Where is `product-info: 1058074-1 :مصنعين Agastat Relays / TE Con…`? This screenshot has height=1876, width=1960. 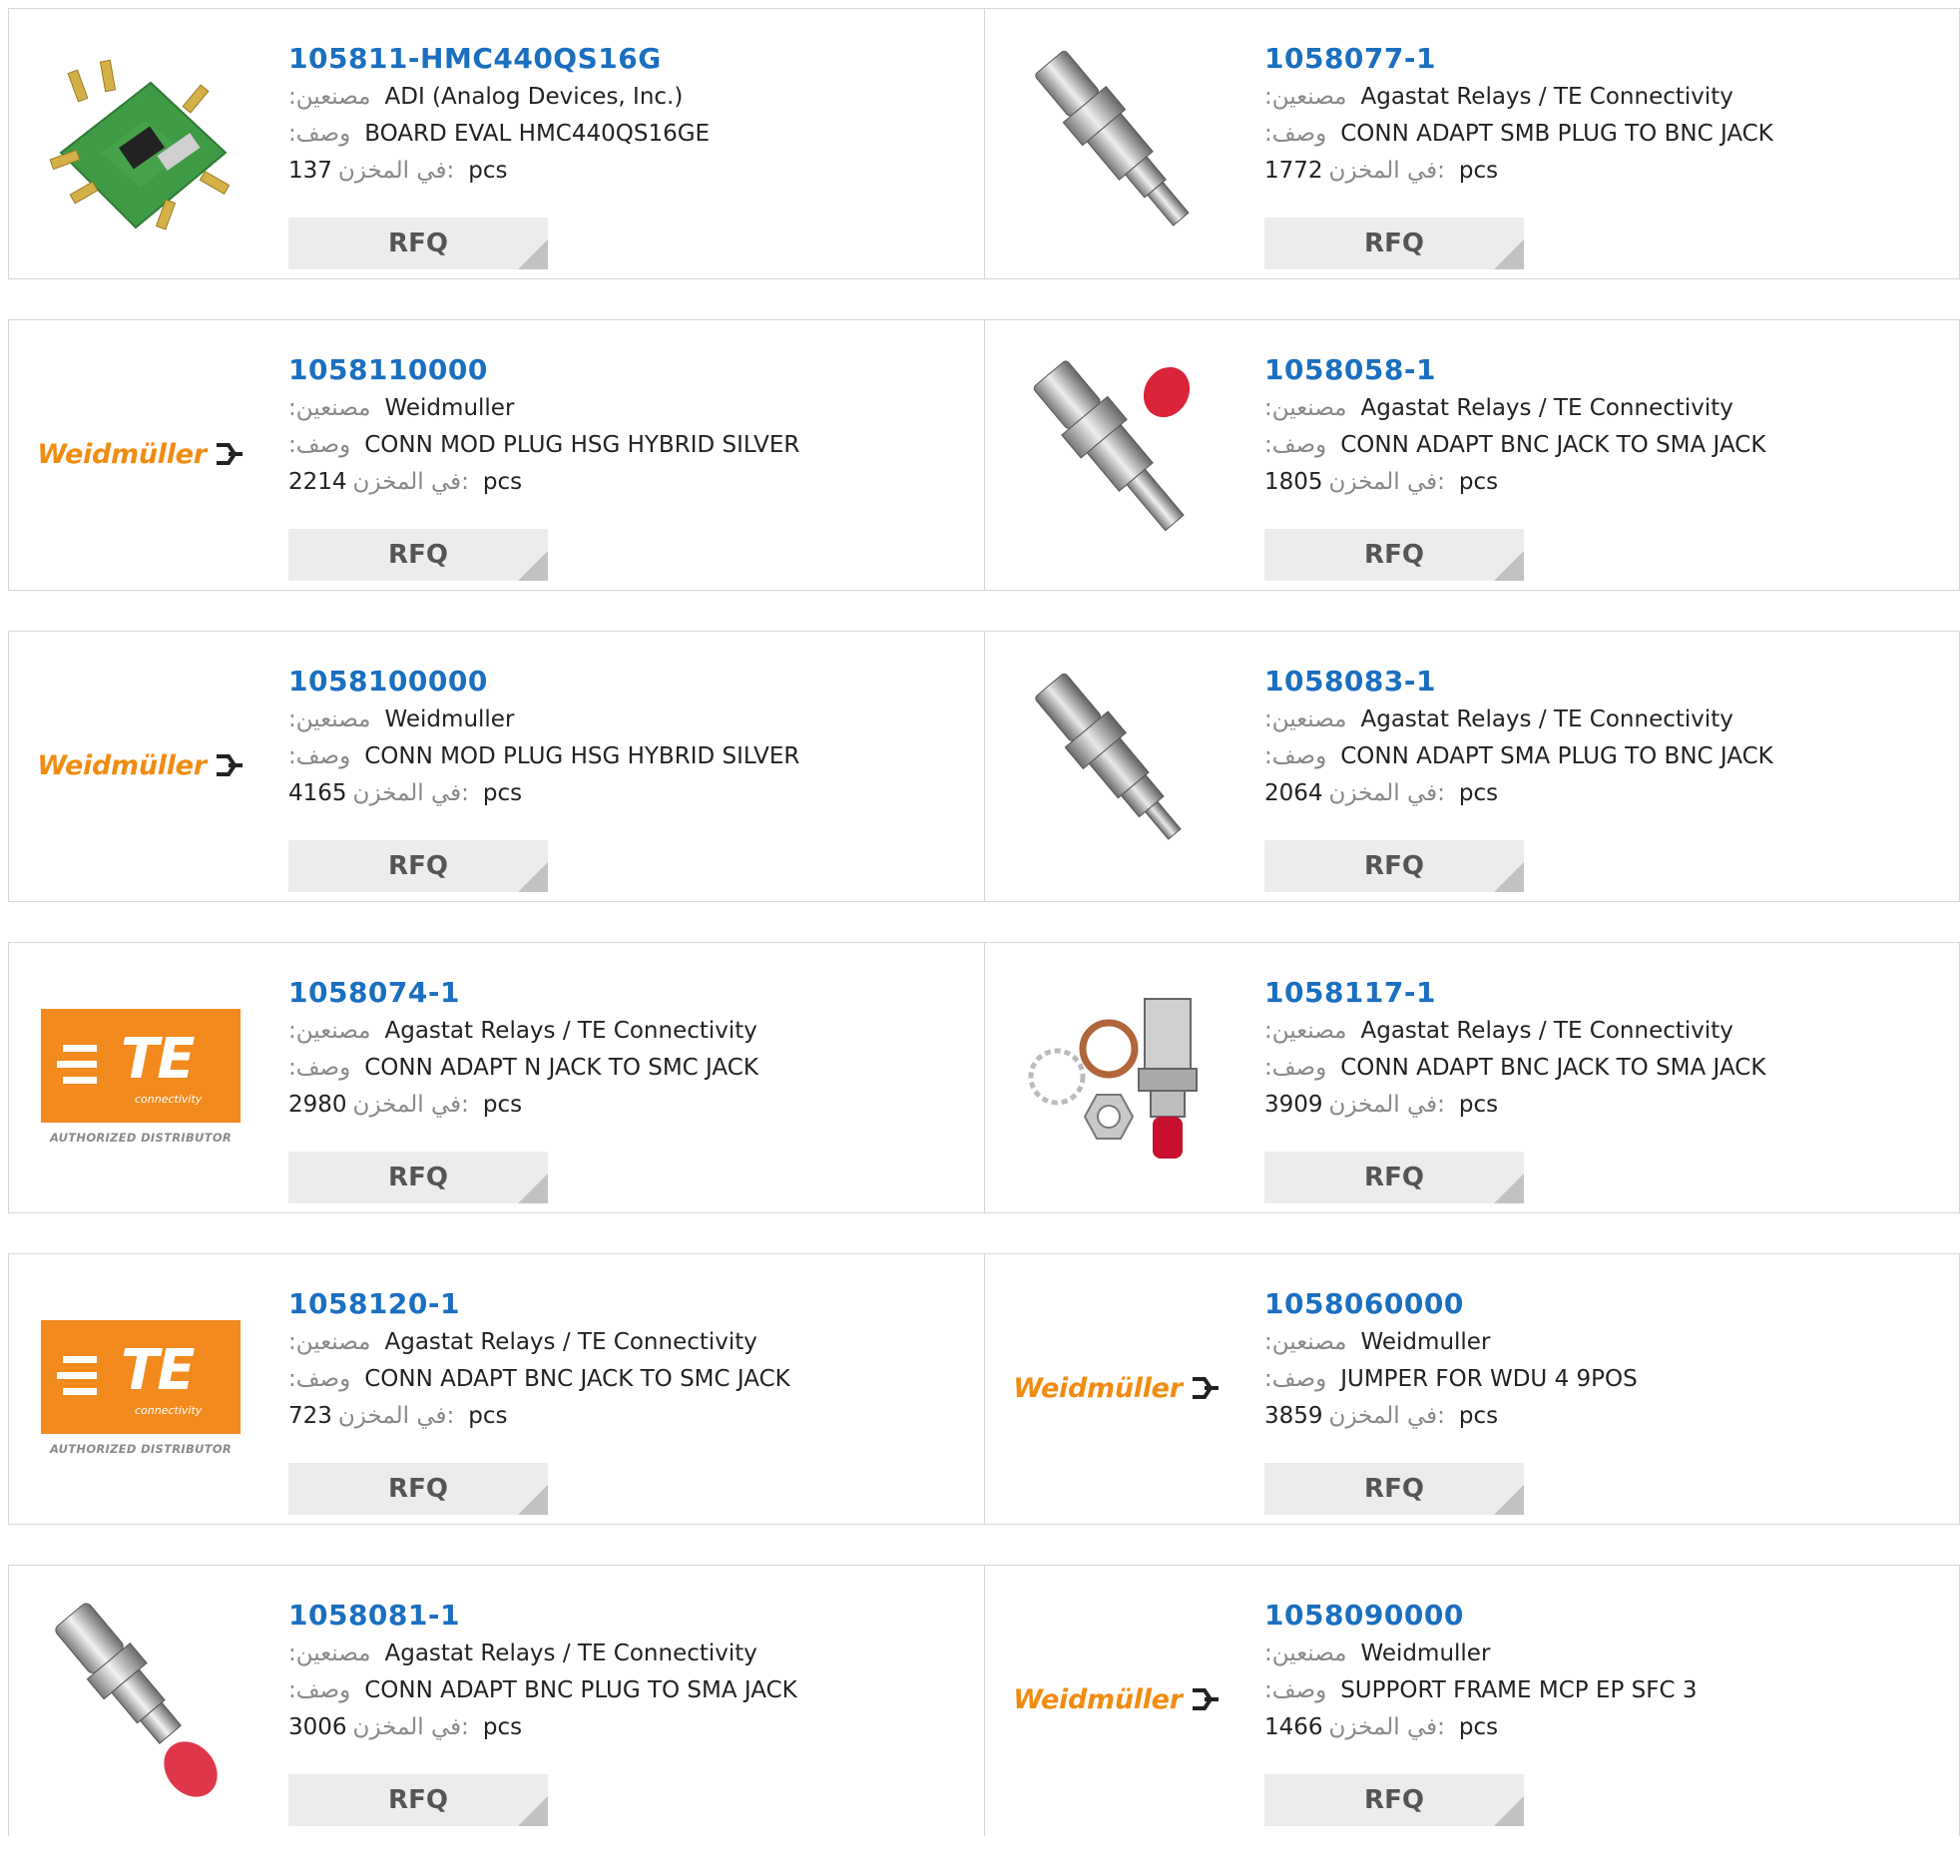 product-info: 1058074-1 :مصنعين Agastat Relays / TE Con… is located at coordinates (631, 1088).